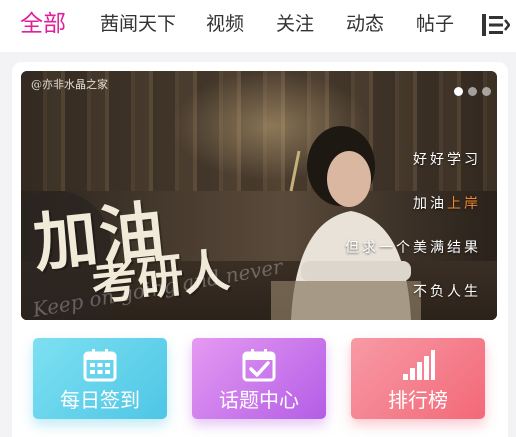 This screenshot has height=437, width=516. I want to click on slogan-line-2: 加油上岸, so click(447, 203).